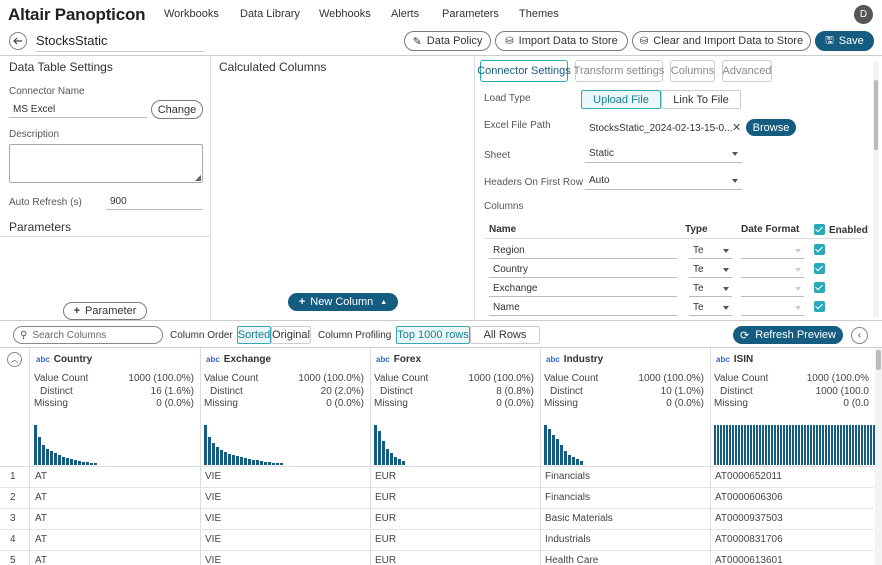  I want to click on refresh-preview-button: ⟳ Refresh Preview, so click(788, 335).